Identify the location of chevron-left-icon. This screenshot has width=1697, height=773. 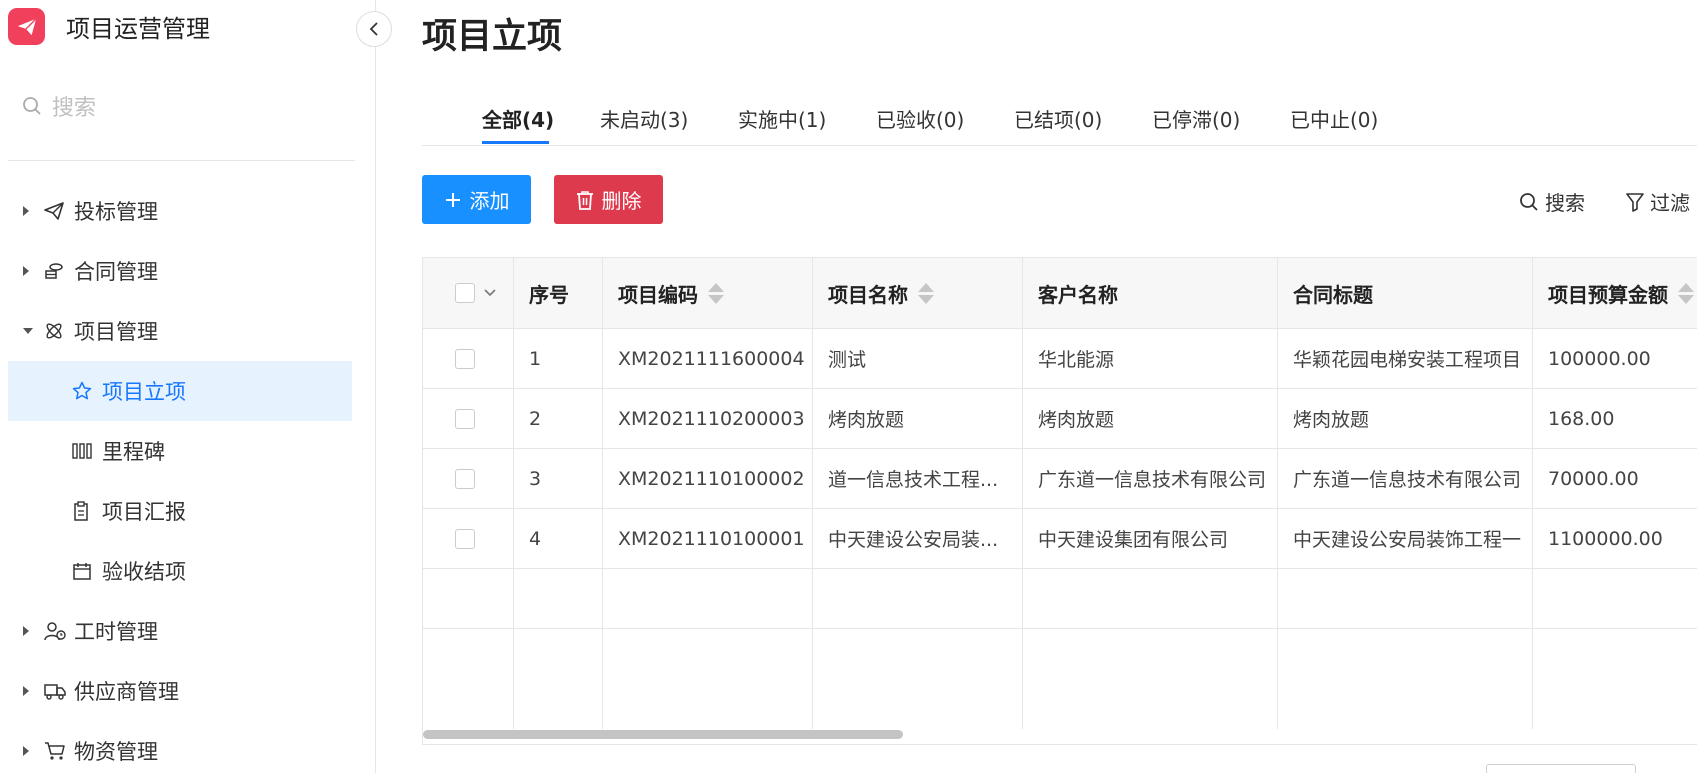
(373, 29).